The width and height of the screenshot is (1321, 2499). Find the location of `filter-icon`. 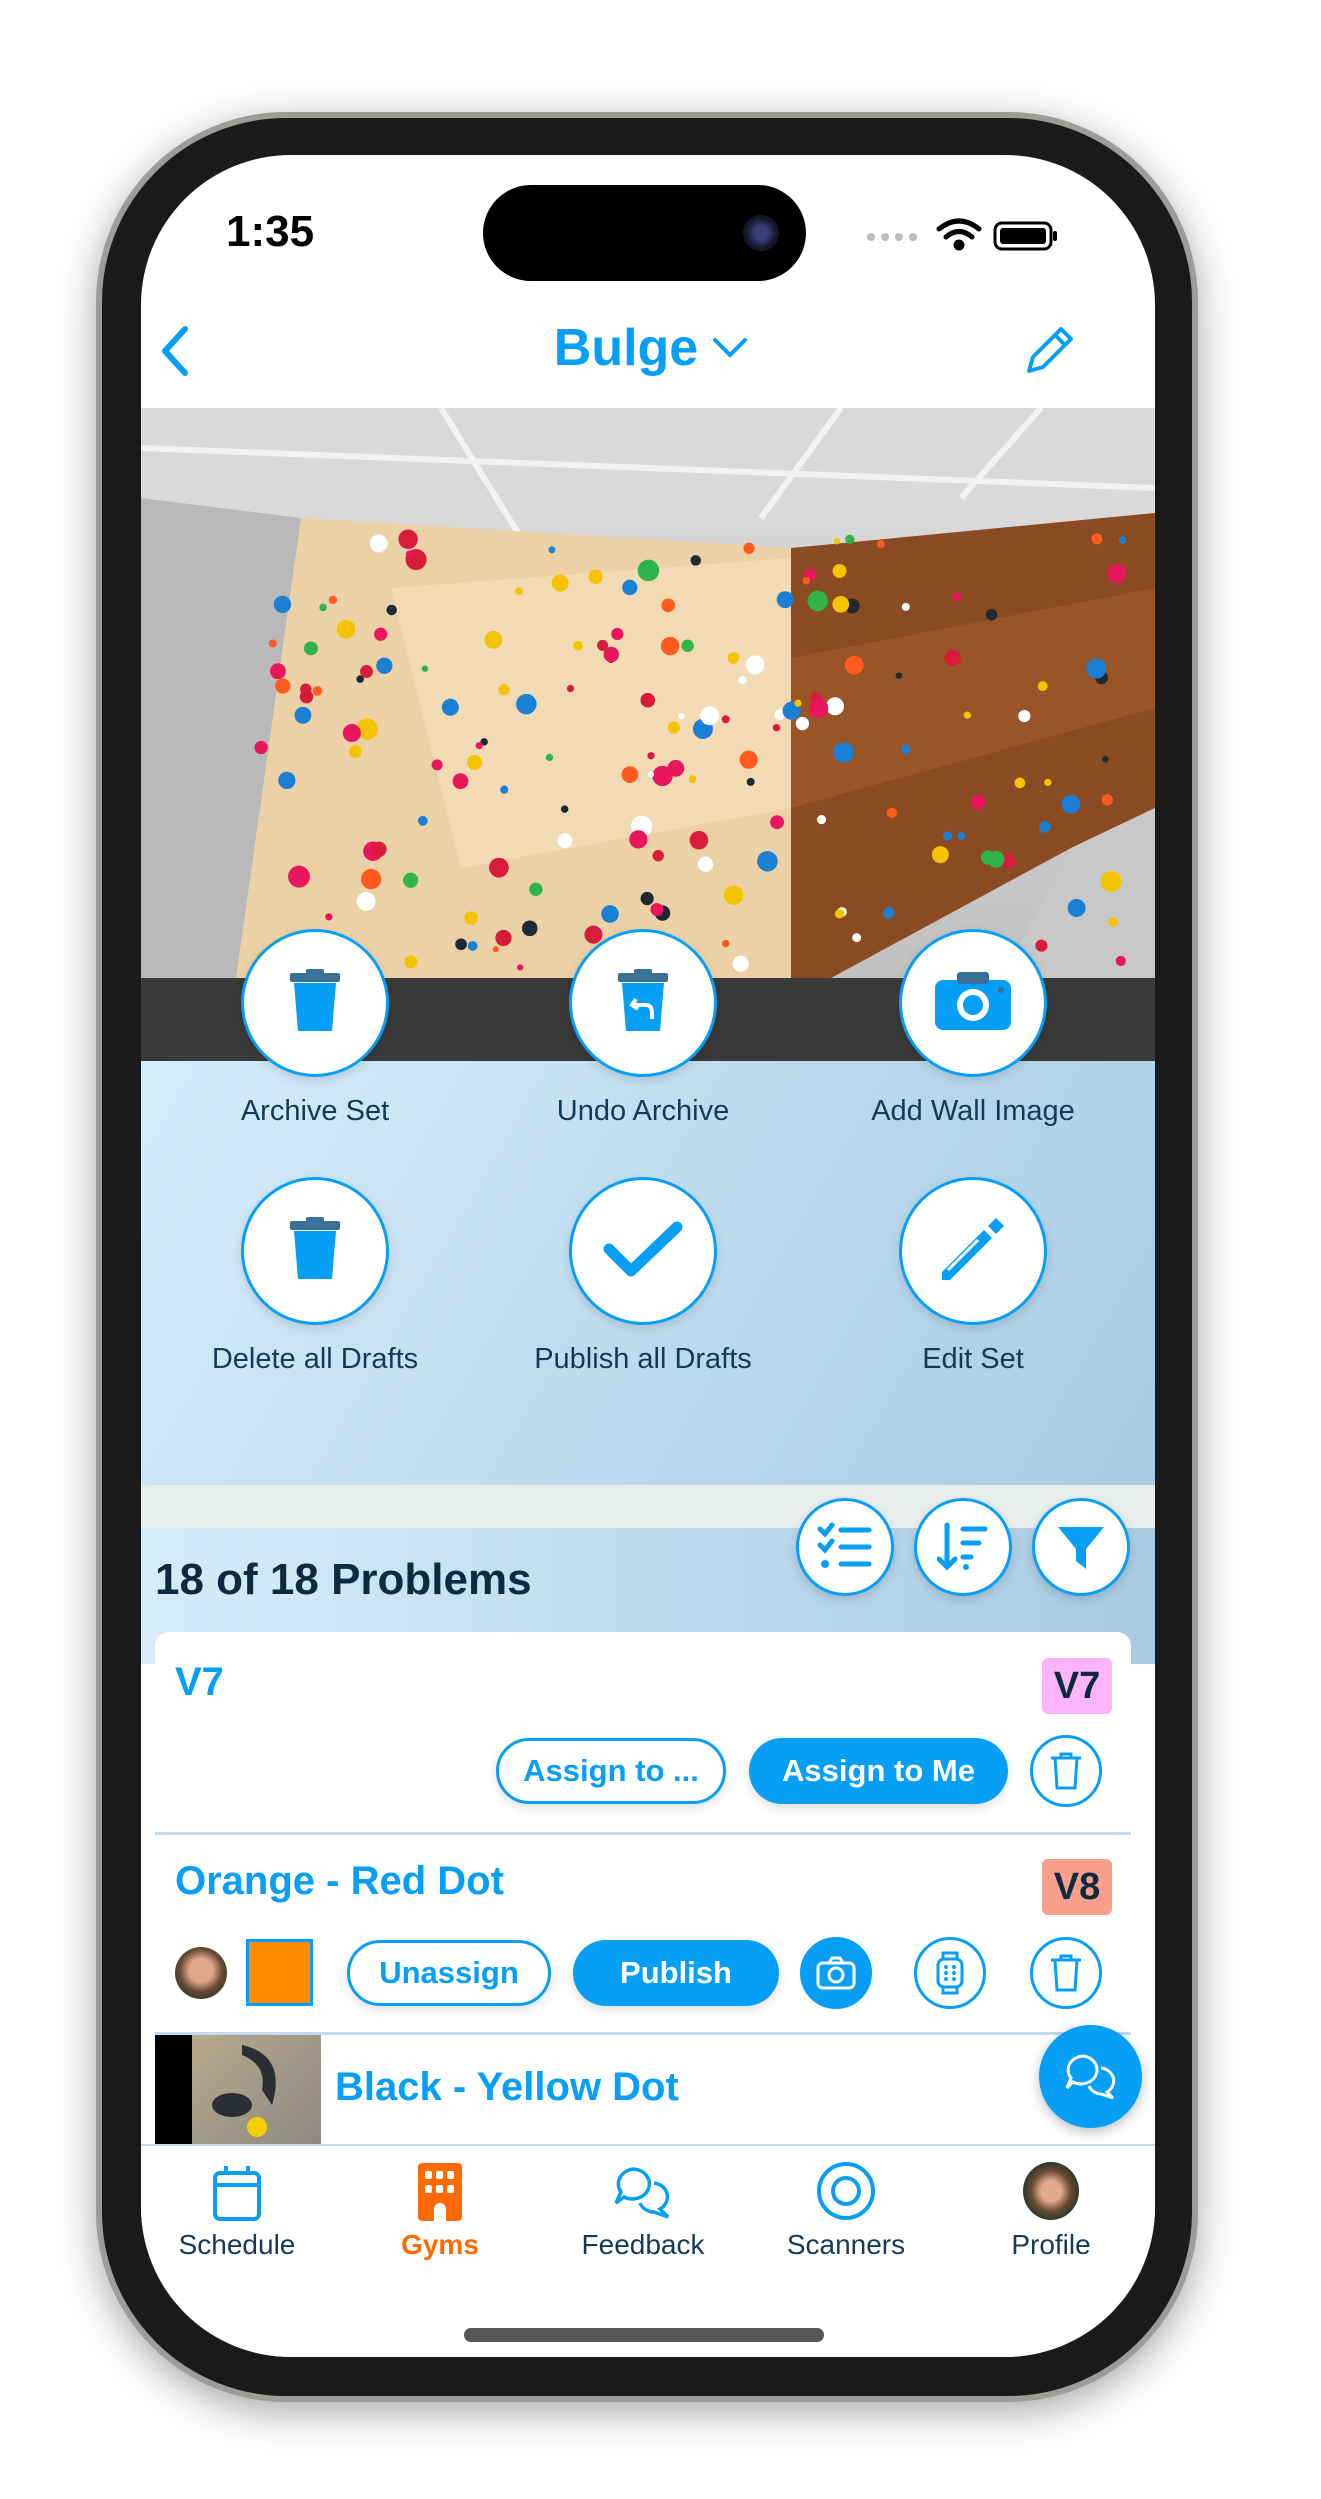

filter-icon is located at coordinates (1081, 1548).